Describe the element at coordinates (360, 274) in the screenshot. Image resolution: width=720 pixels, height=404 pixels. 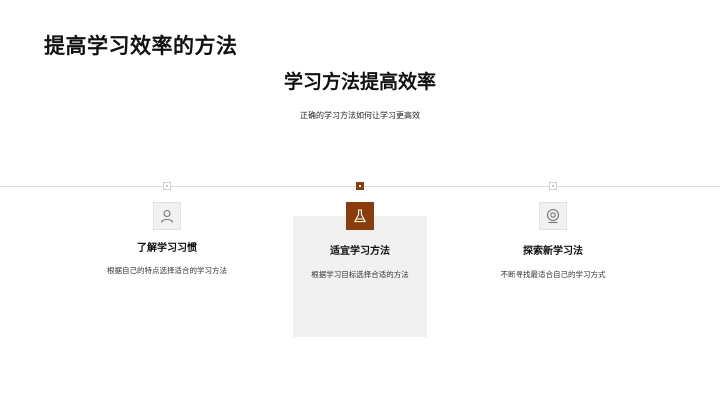
I see `step-2-description: 根据学习目标选择合适的方法` at that location.